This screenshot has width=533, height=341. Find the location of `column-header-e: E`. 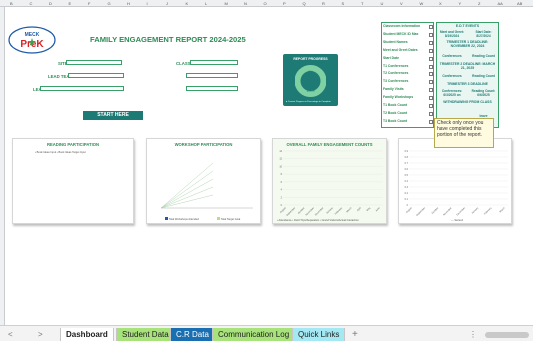

column-header-e: E is located at coordinates (70, 3).